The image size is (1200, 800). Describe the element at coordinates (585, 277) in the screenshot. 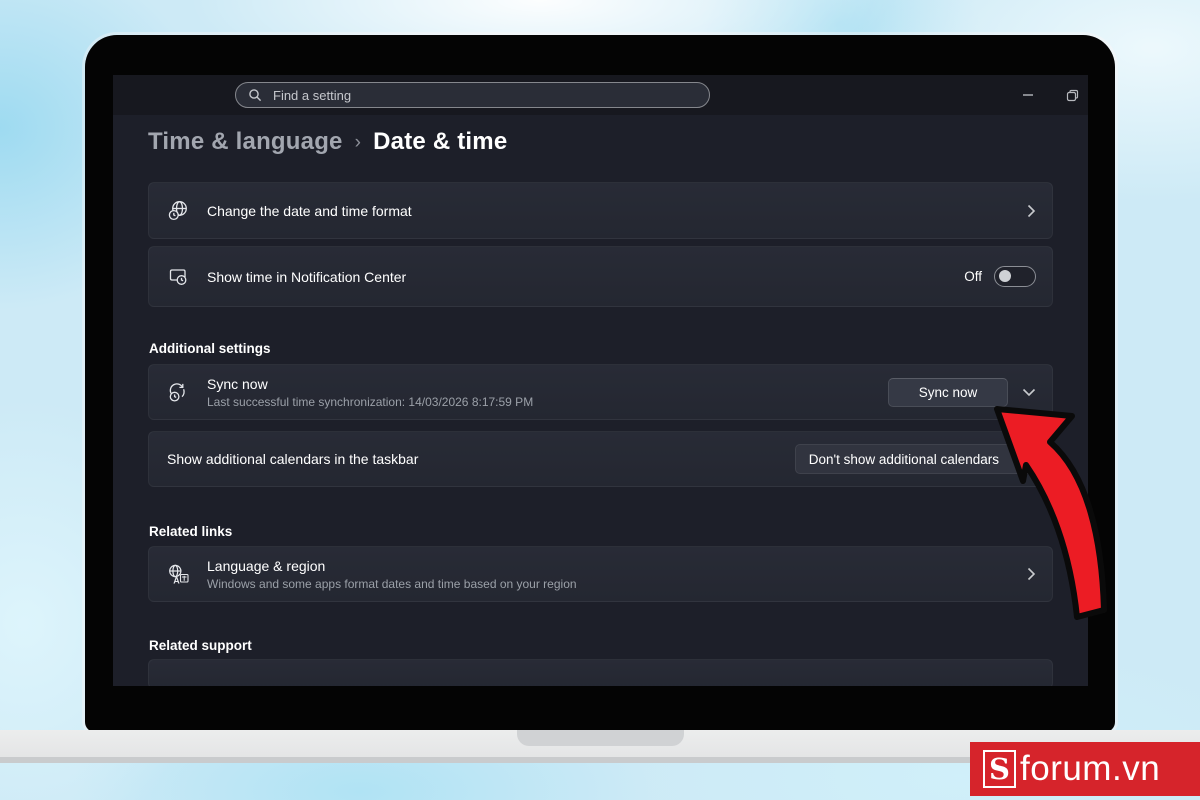

I see `setting-label-group: Show time in Notification Center` at that location.